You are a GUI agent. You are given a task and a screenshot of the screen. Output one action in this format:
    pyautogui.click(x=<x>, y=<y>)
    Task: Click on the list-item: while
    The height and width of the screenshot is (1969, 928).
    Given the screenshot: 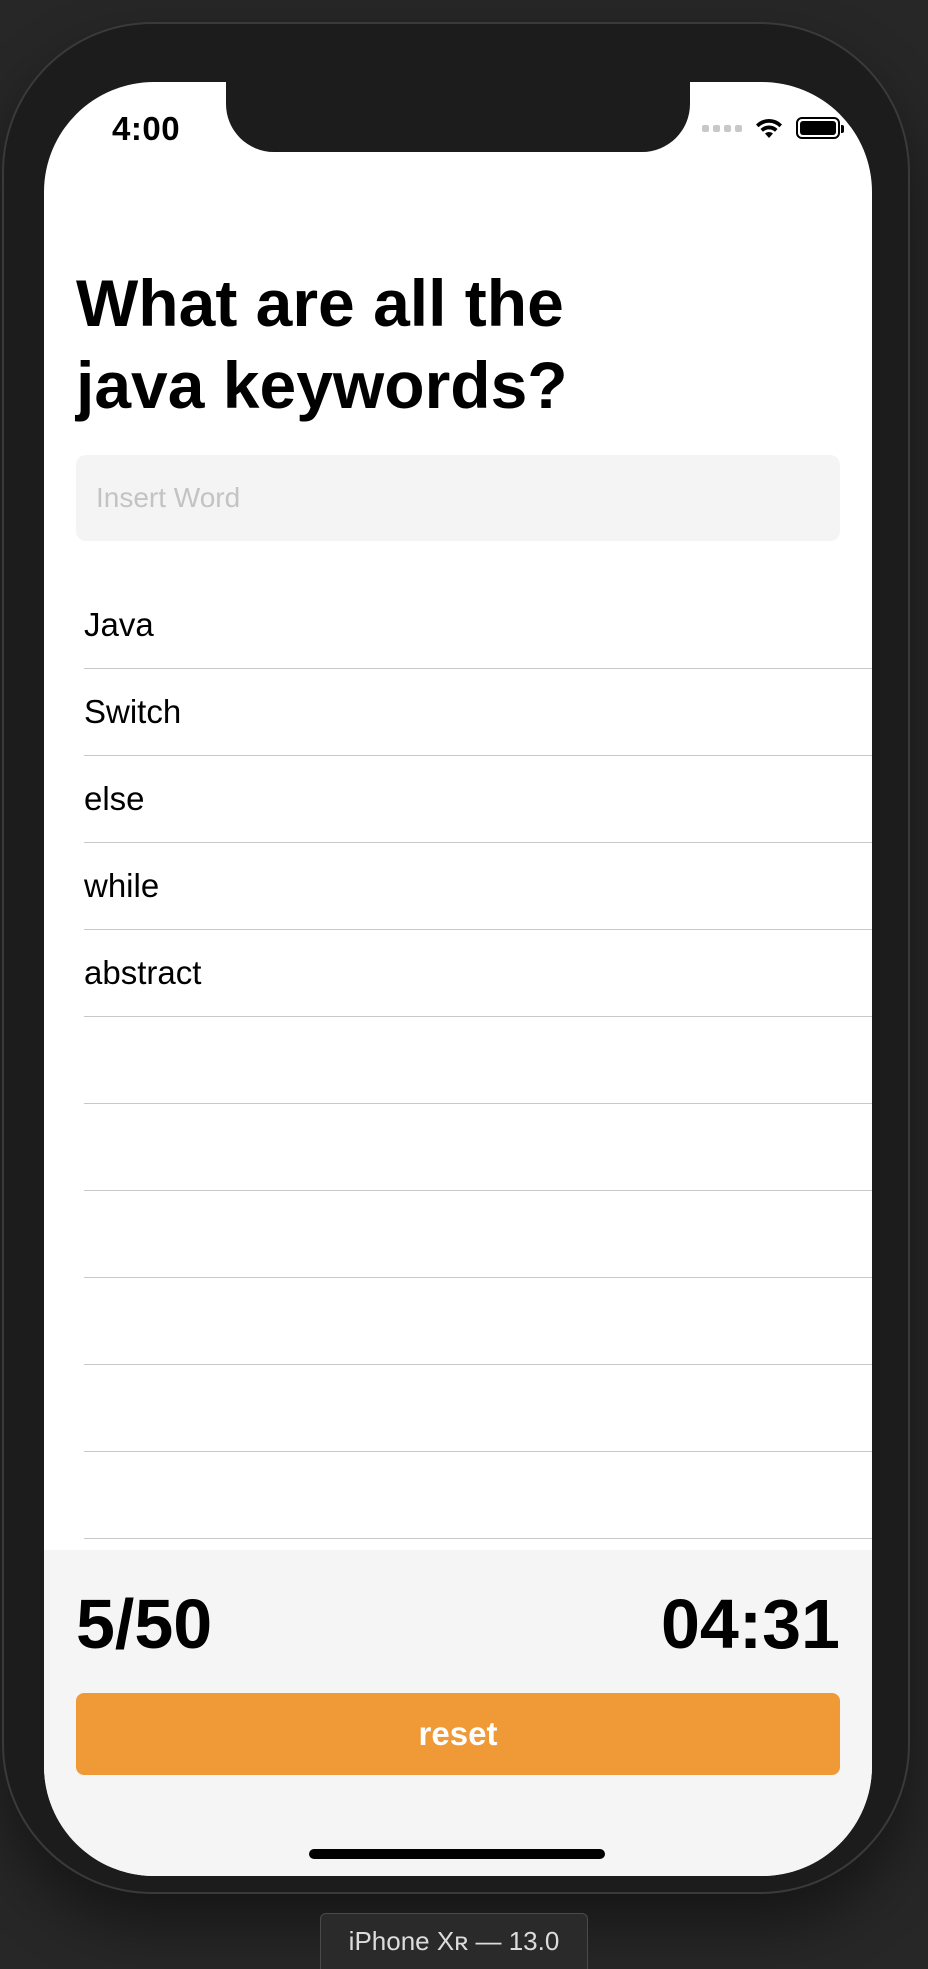 What is the action you would take?
    pyautogui.click(x=478, y=886)
    